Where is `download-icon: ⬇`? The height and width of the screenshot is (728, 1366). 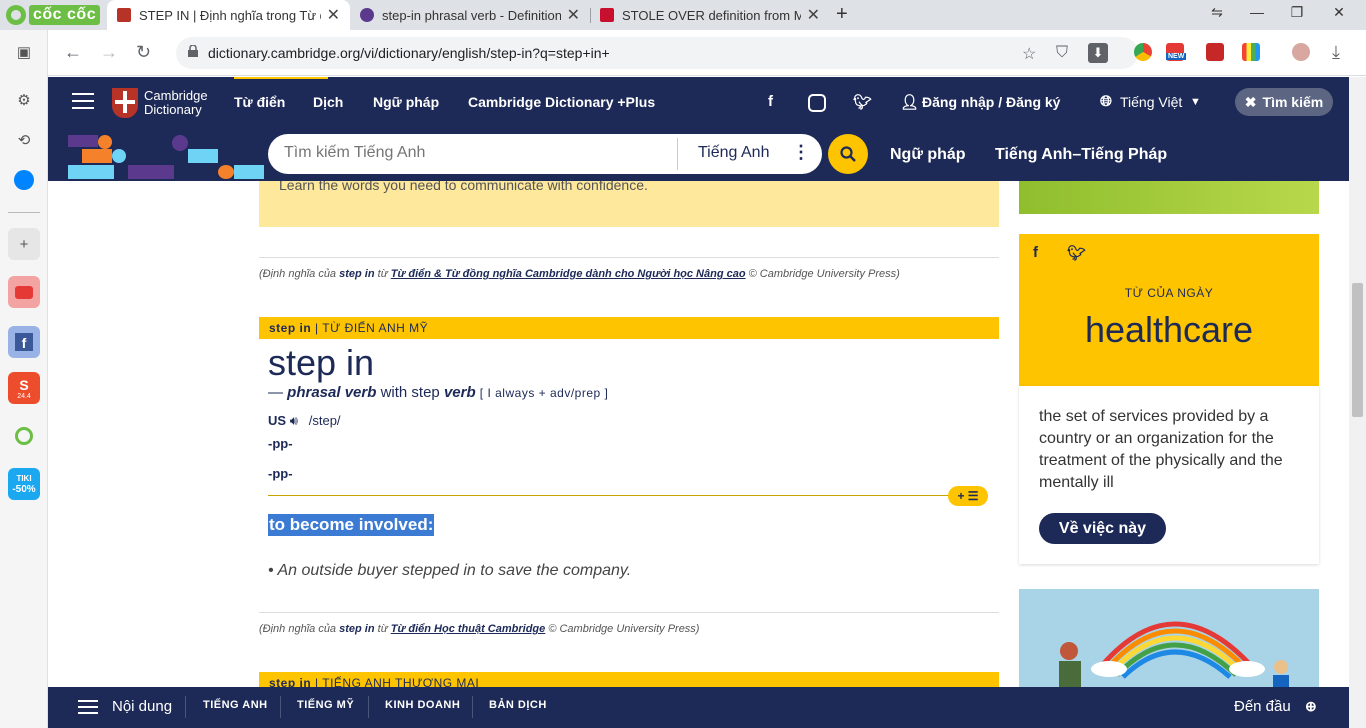 download-icon: ⬇ is located at coordinates (1098, 53).